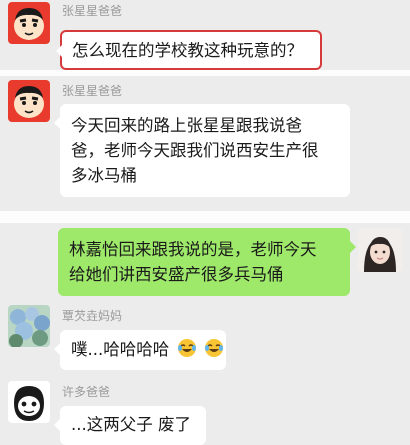  I want to click on message-text: ...这两父子 废了, so click(131, 424).